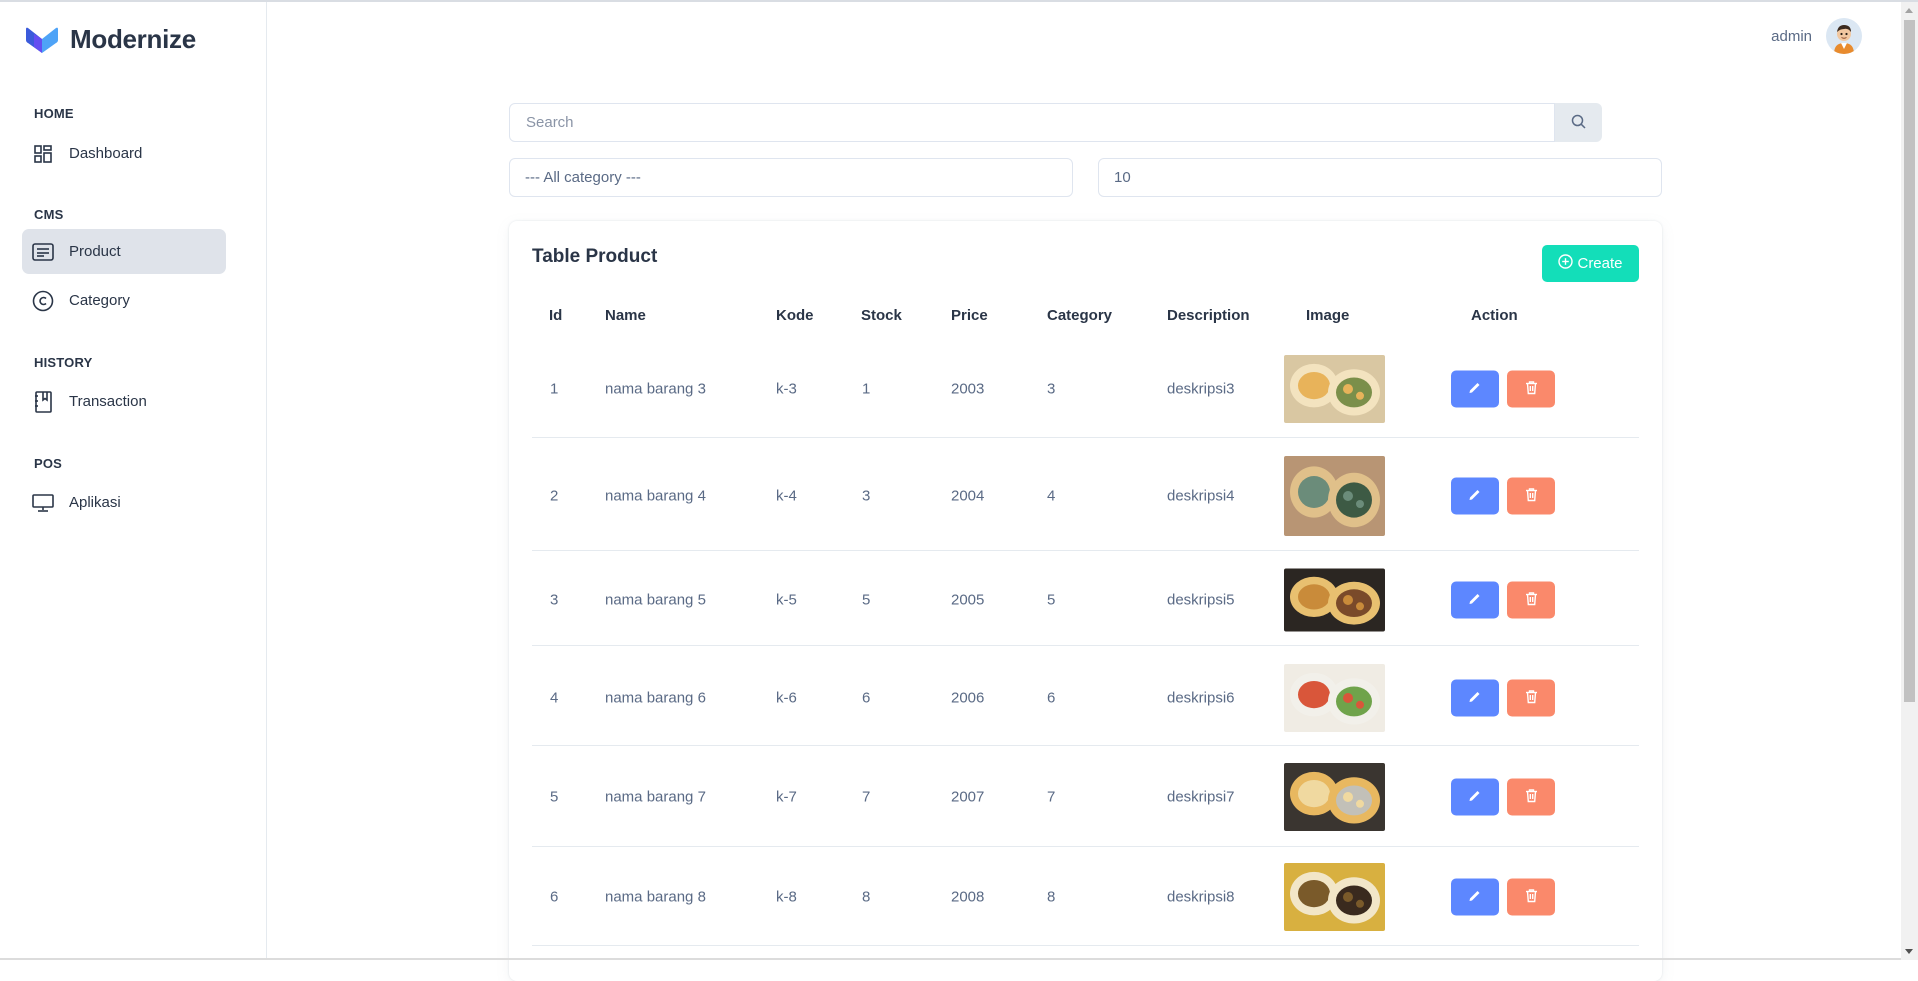  I want to click on scroll-up-arrow-icon, so click(1909, 10).